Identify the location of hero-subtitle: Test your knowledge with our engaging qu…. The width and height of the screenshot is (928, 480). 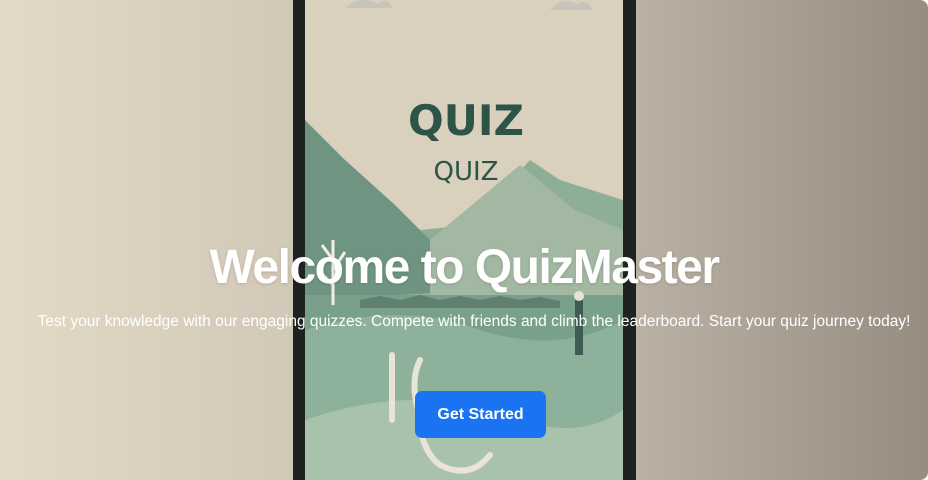
(474, 321).